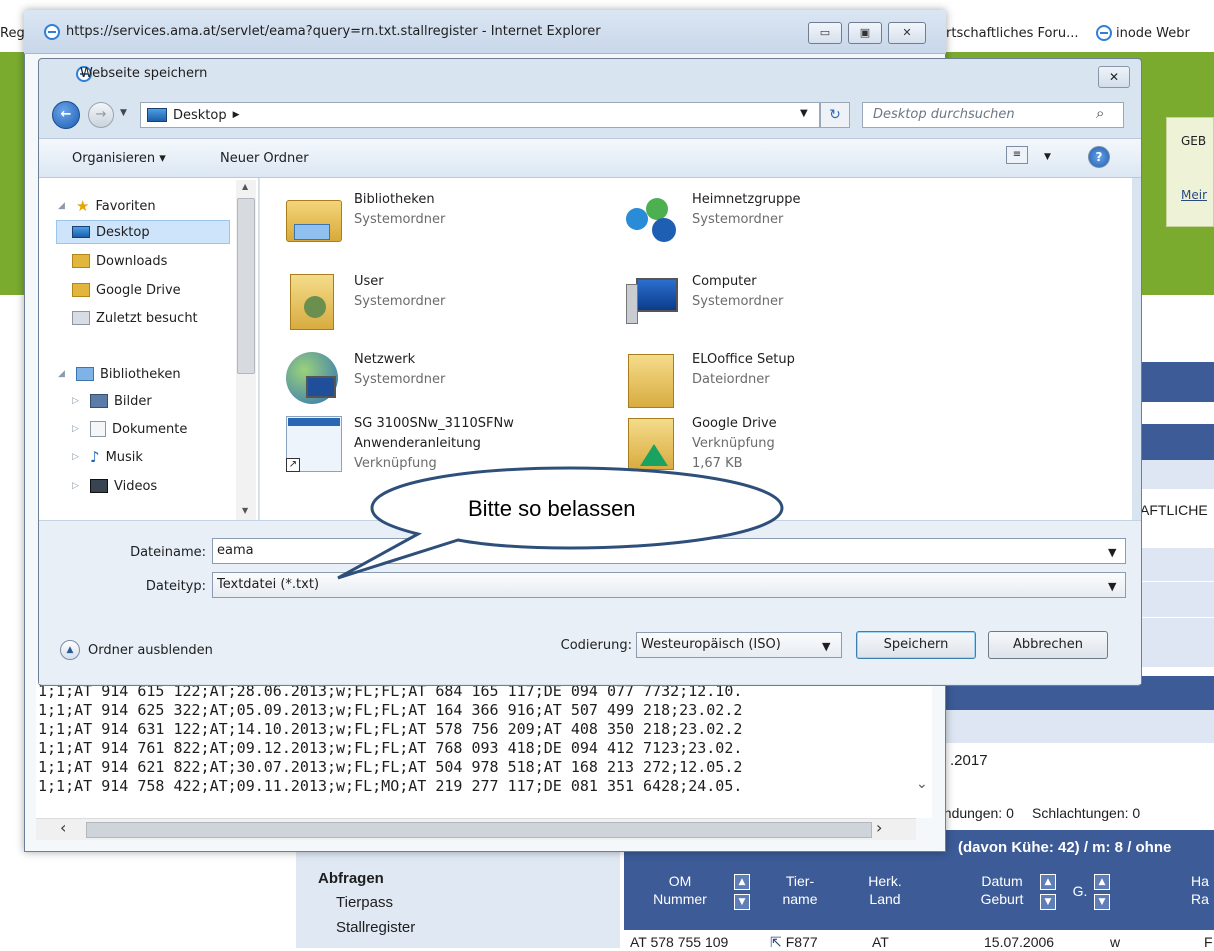  What do you see at coordinates (907, 33) in the screenshot?
I see `close-button: ✕` at bounding box center [907, 33].